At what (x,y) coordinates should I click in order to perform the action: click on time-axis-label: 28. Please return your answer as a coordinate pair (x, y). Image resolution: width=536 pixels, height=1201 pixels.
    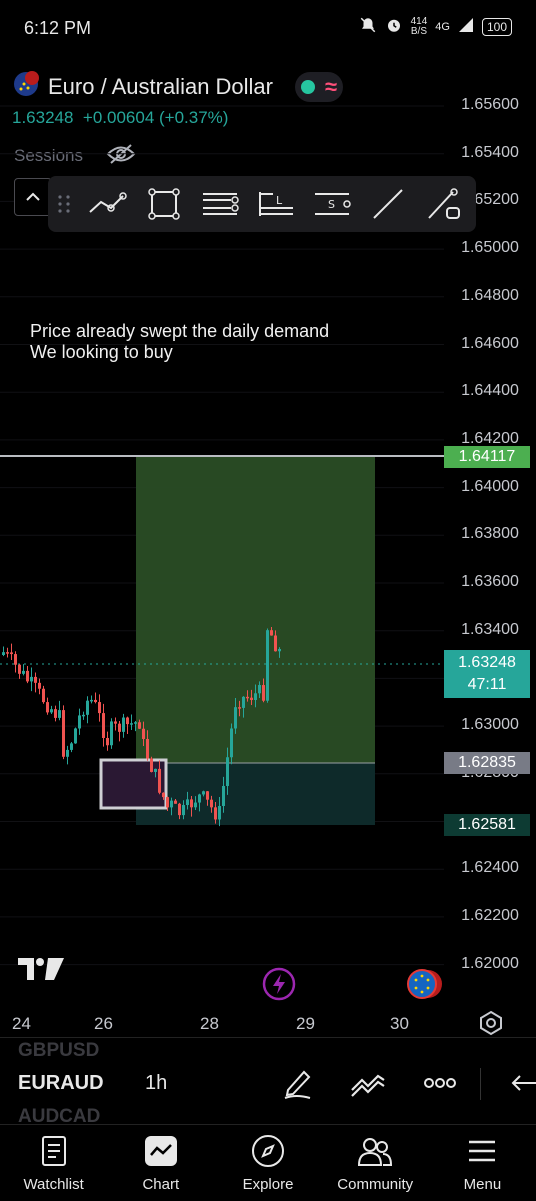
    Looking at the image, I should click on (209, 1023).